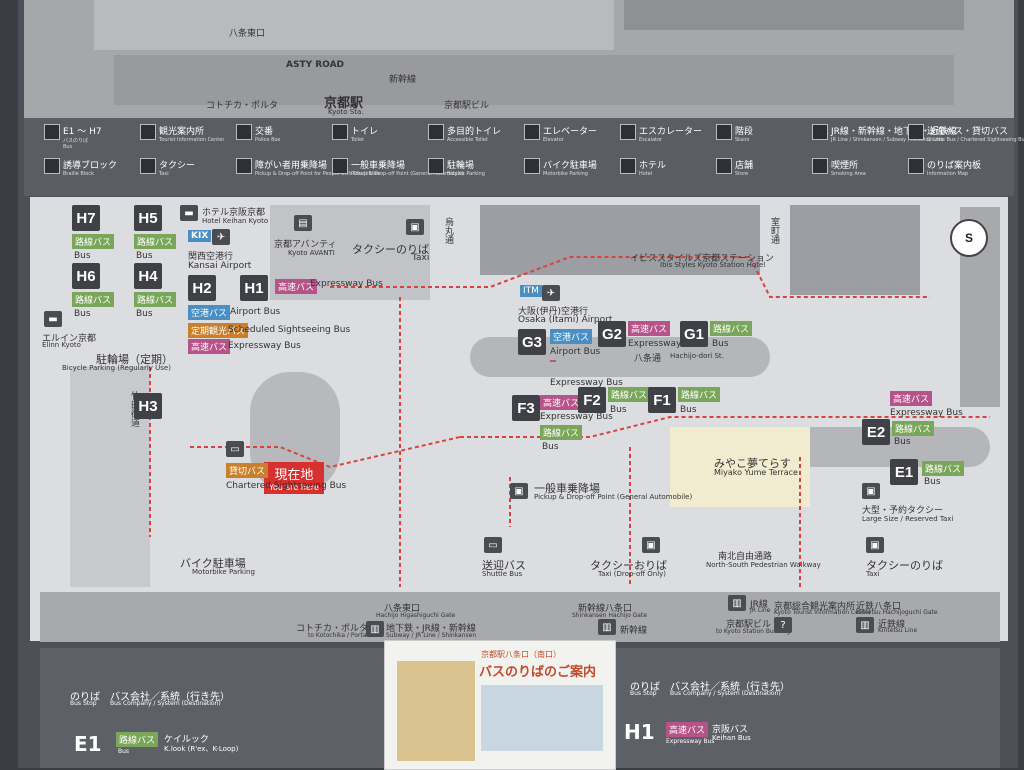  Describe the element at coordinates (975, 140) in the screenshot. I see `legend-sub-shuttle: Shuttle Bus / Chartered Sightseeing Bus` at that location.